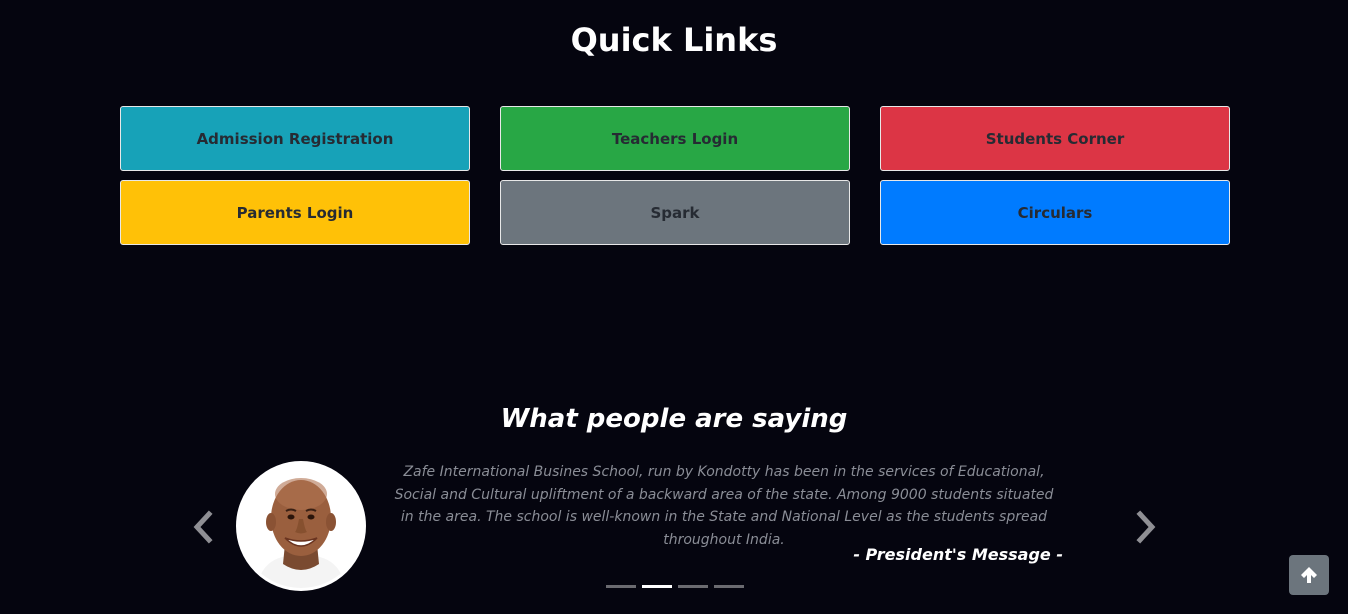  What do you see at coordinates (958, 554) in the screenshot?
I see `testimonial-author: - President's Message -` at bounding box center [958, 554].